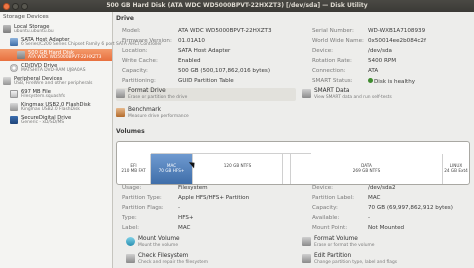  I want to click on action-sub: Check and repair the filesystem, so click(173, 262).